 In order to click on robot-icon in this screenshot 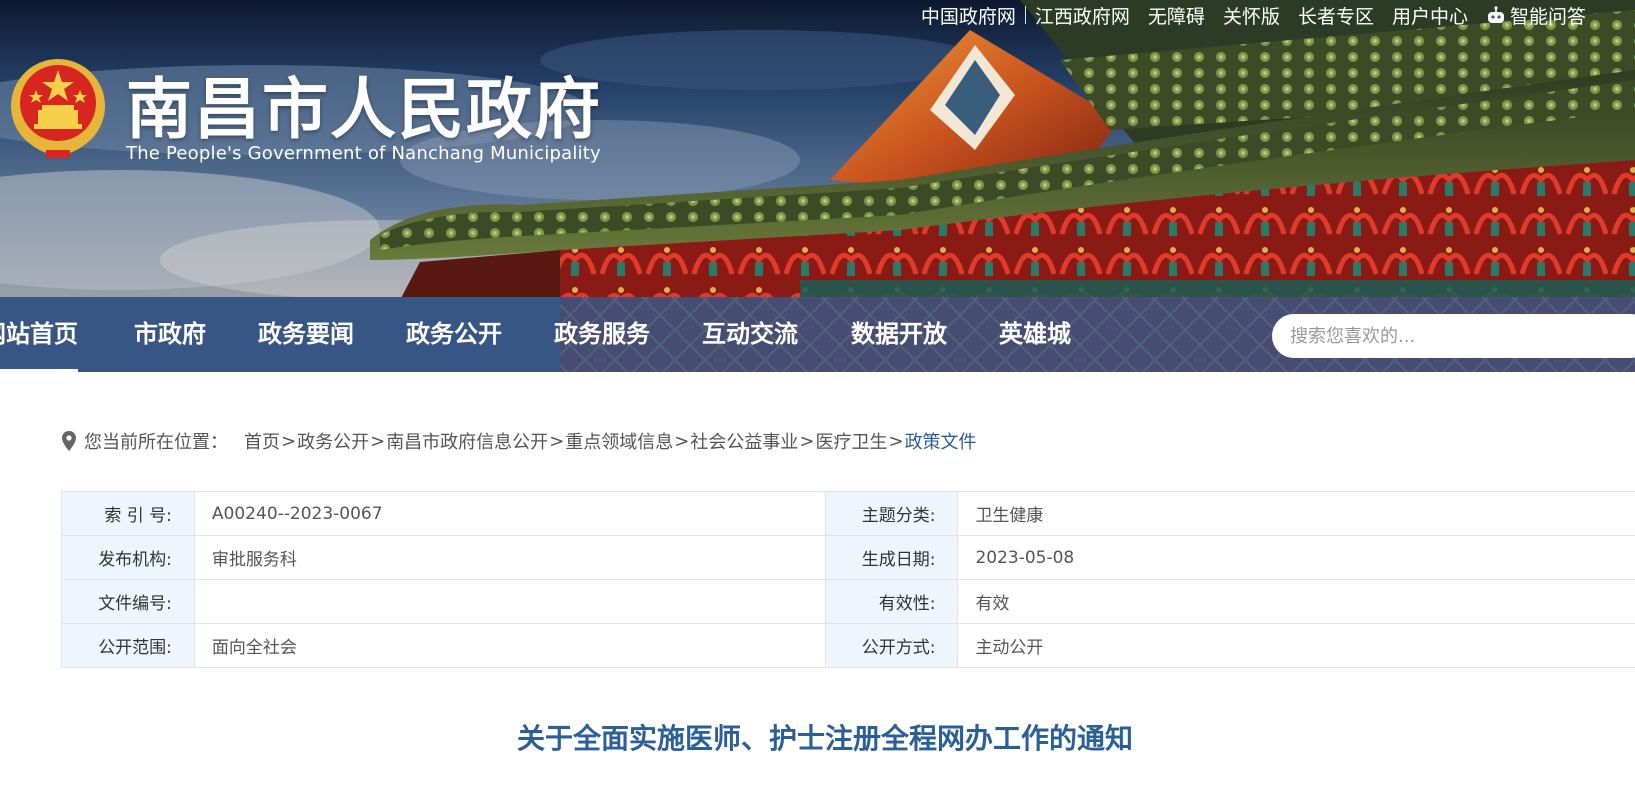, I will do `click(1495, 14)`.